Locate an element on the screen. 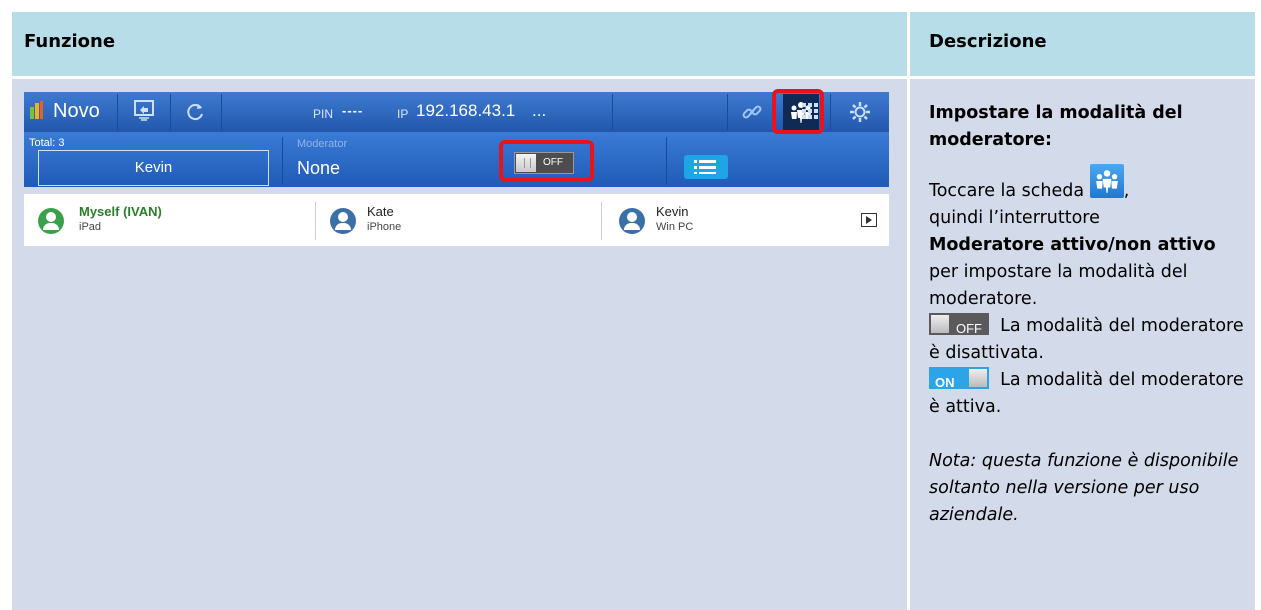 The width and height of the screenshot is (1261, 610). novo-logo-icon is located at coordinates (36, 111).